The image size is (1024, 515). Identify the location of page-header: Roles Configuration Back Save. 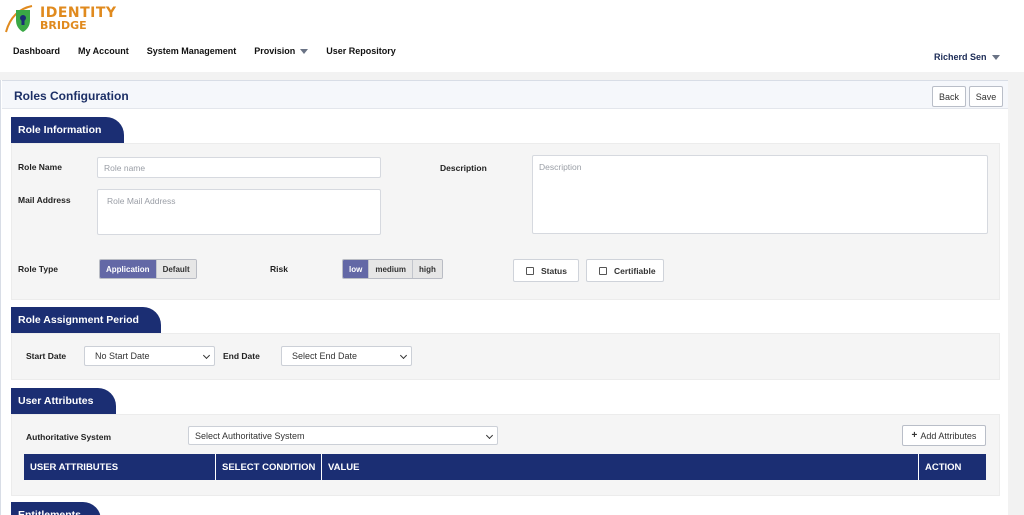
(505, 94).